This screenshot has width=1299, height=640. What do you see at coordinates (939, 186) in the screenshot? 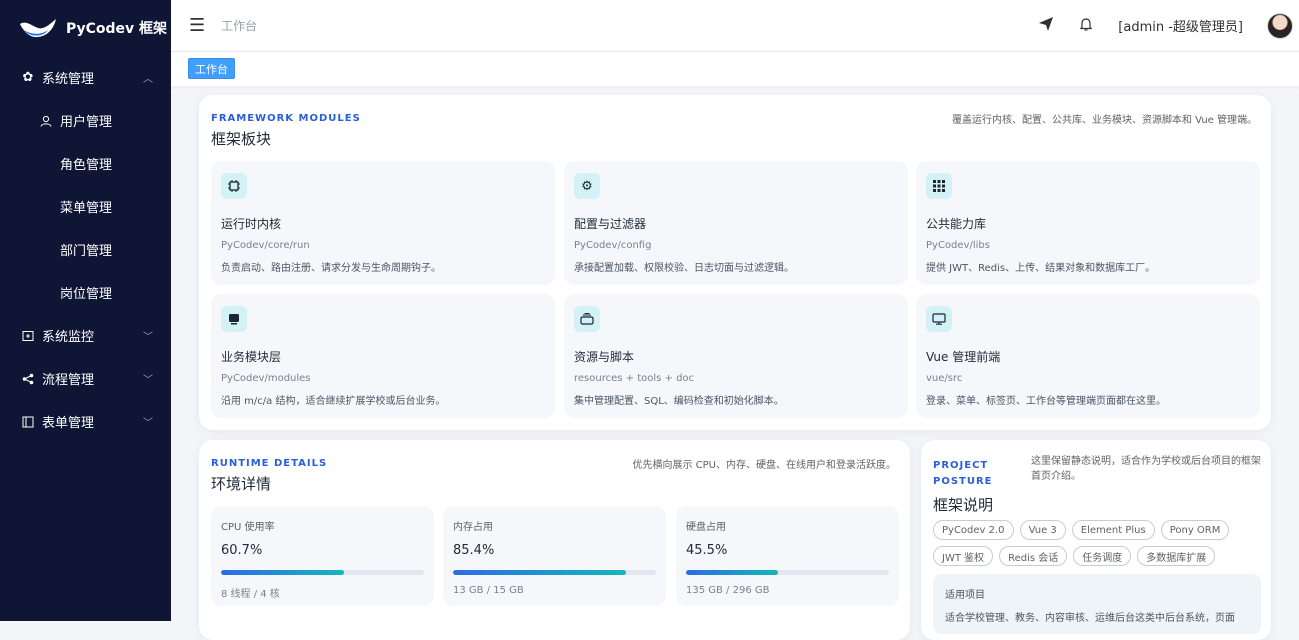
I see `grid-icon` at bounding box center [939, 186].